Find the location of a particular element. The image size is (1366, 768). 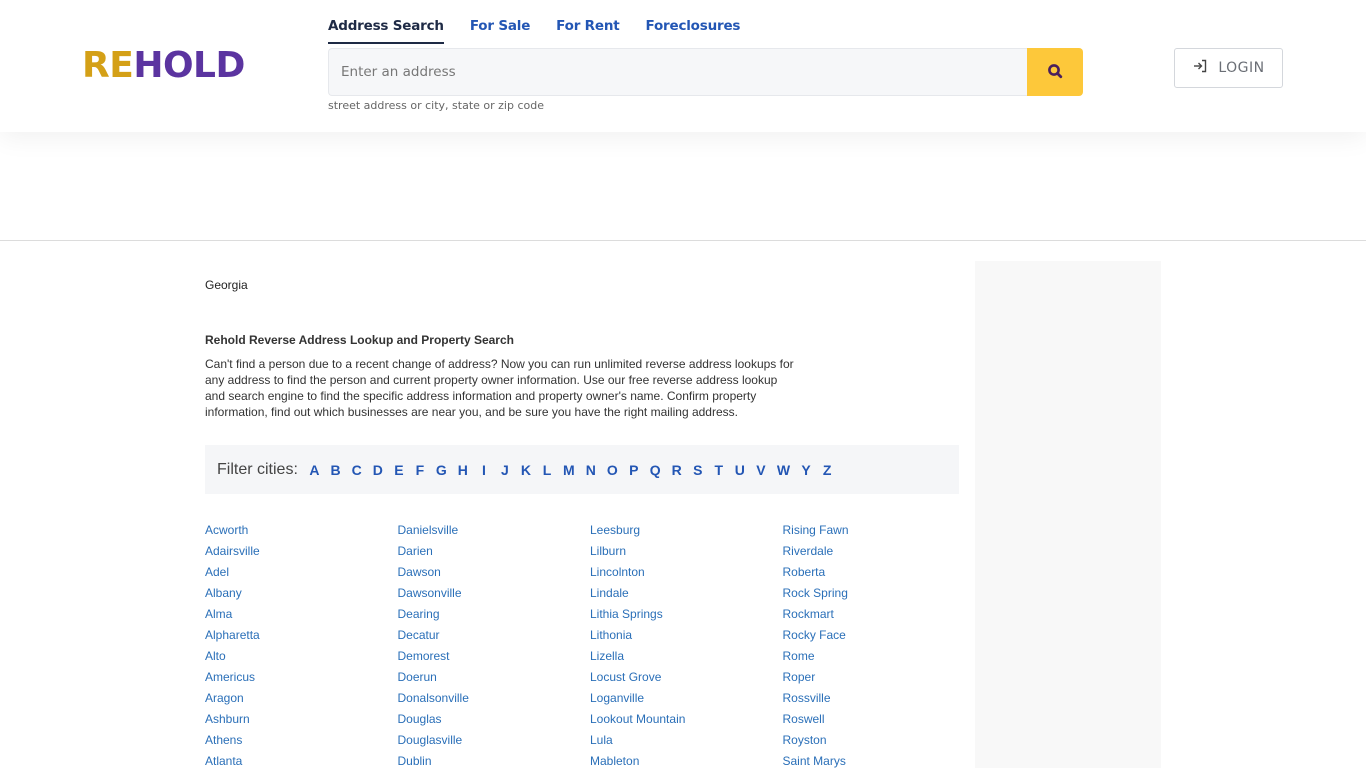

city-link: Lookout Mountain is located at coordinates (686, 719).